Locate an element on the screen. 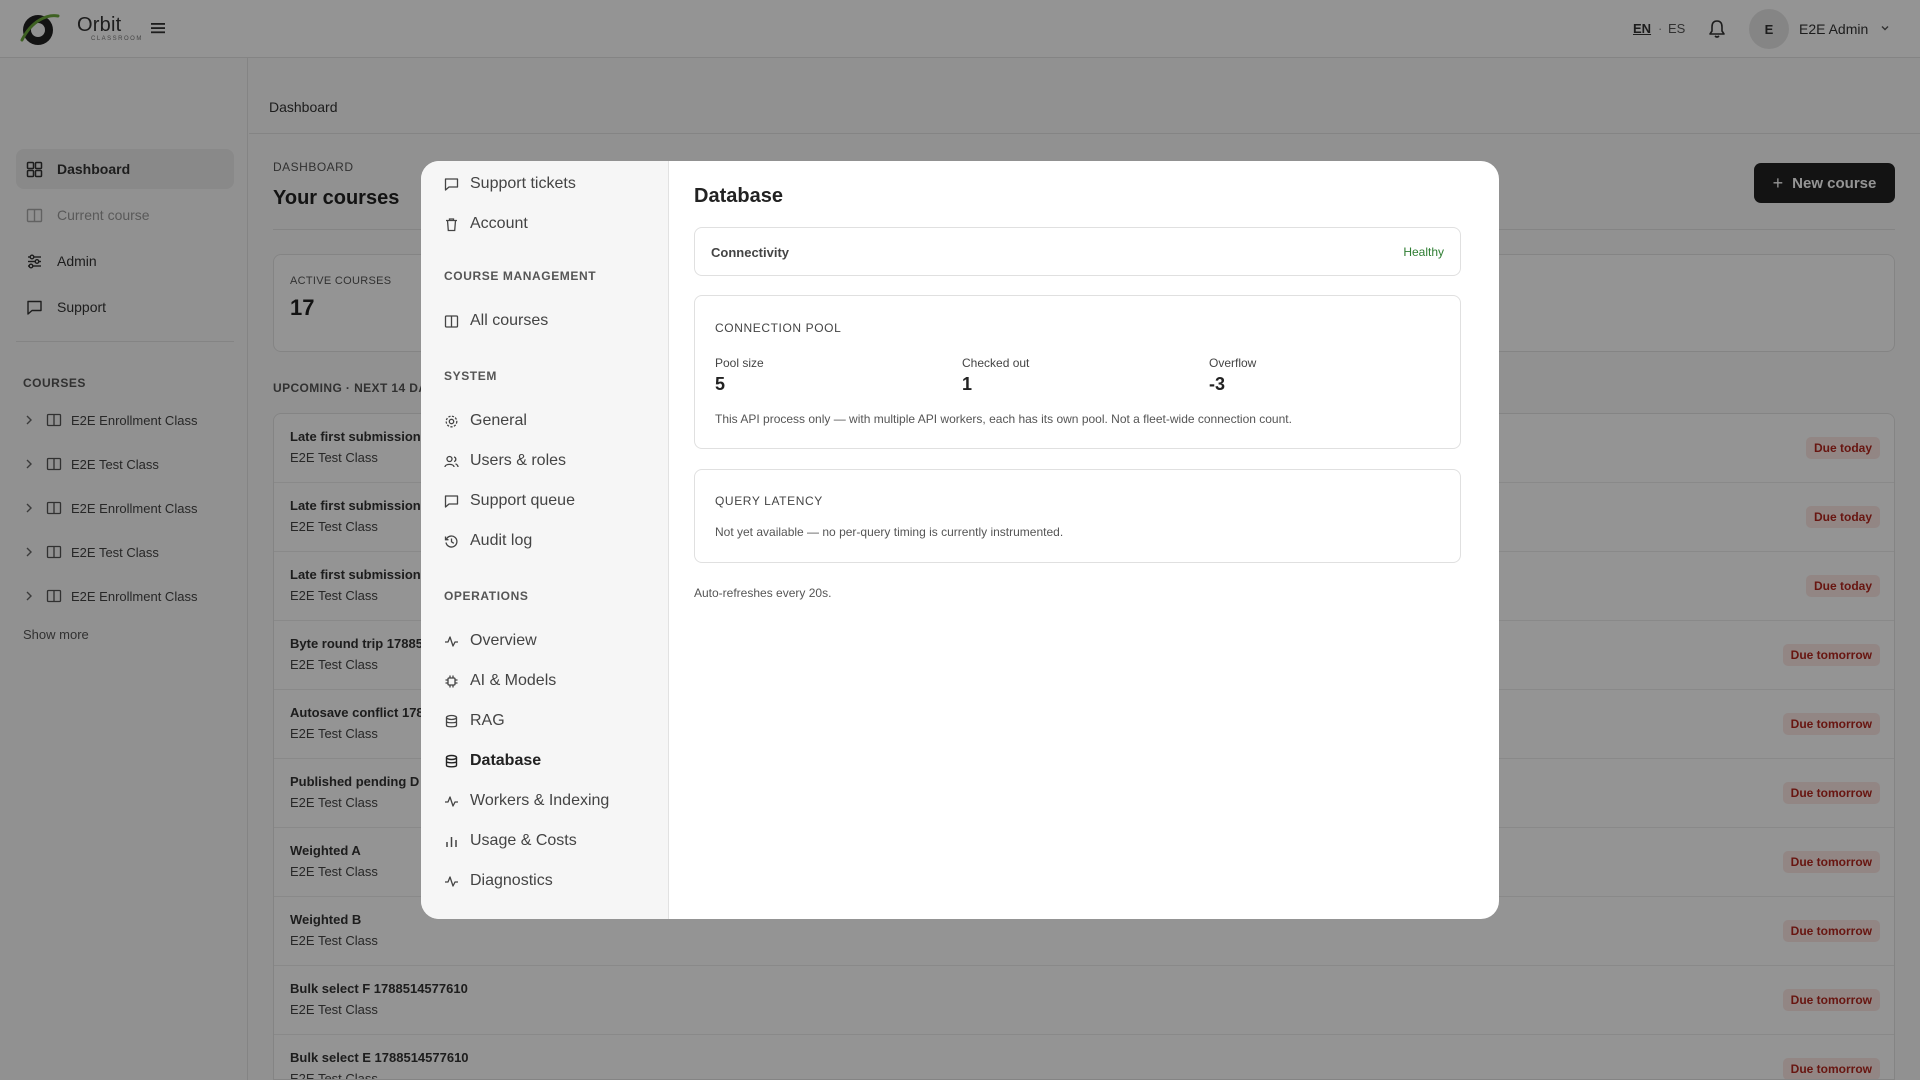 This screenshot has height=1080, width=1920. modal-nav-database: Database is located at coordinates (492, 761).